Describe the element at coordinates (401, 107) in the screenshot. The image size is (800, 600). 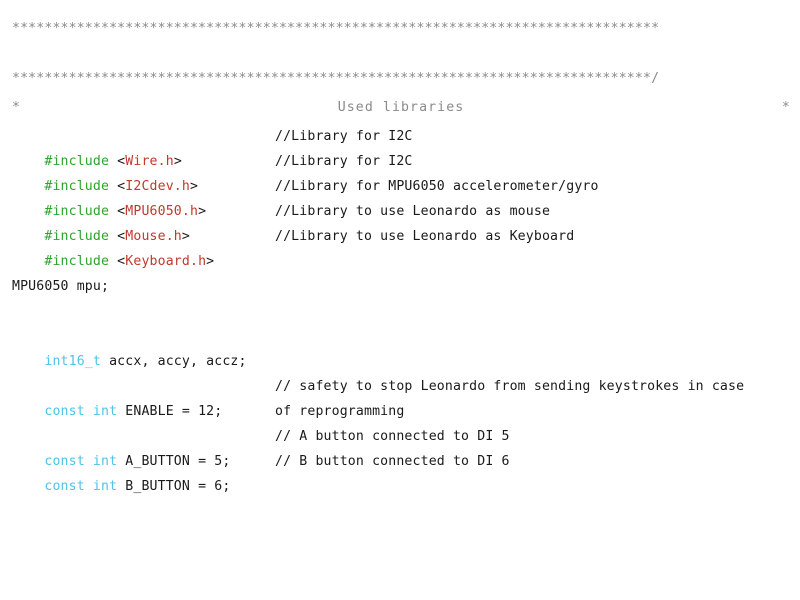
I see `banner-title: Used libraries` at that location.